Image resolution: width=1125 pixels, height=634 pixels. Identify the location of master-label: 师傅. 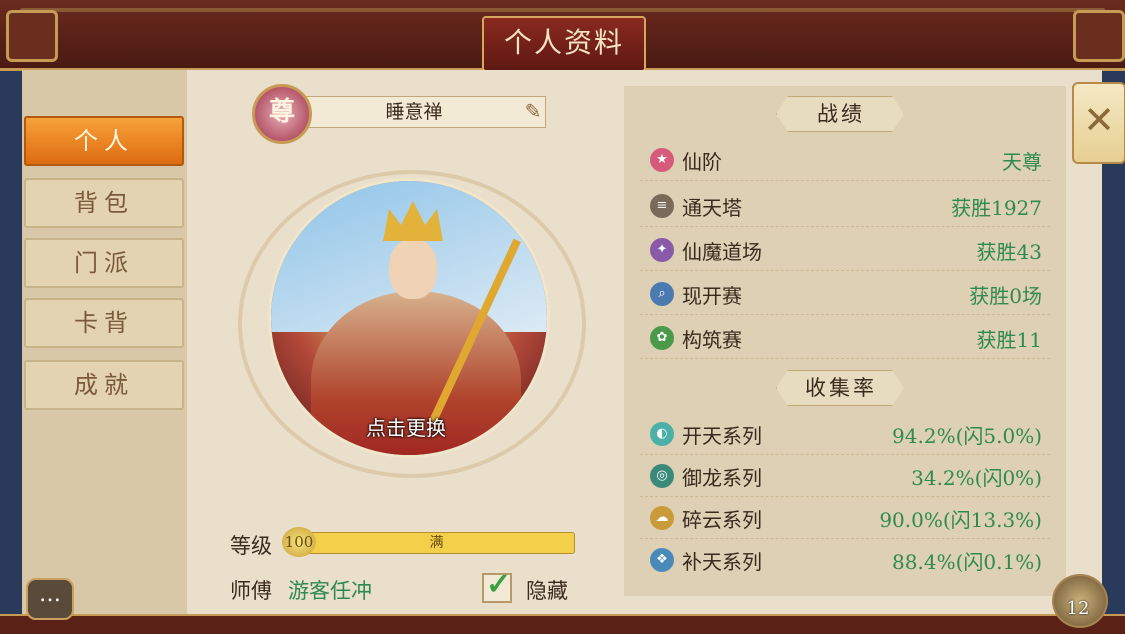
(251, 591).